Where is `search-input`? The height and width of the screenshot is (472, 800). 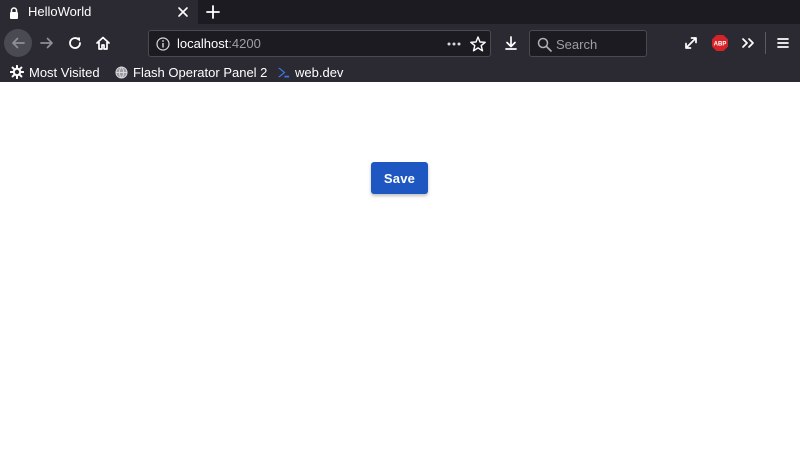 search-input is located at coordinates (600, 44).